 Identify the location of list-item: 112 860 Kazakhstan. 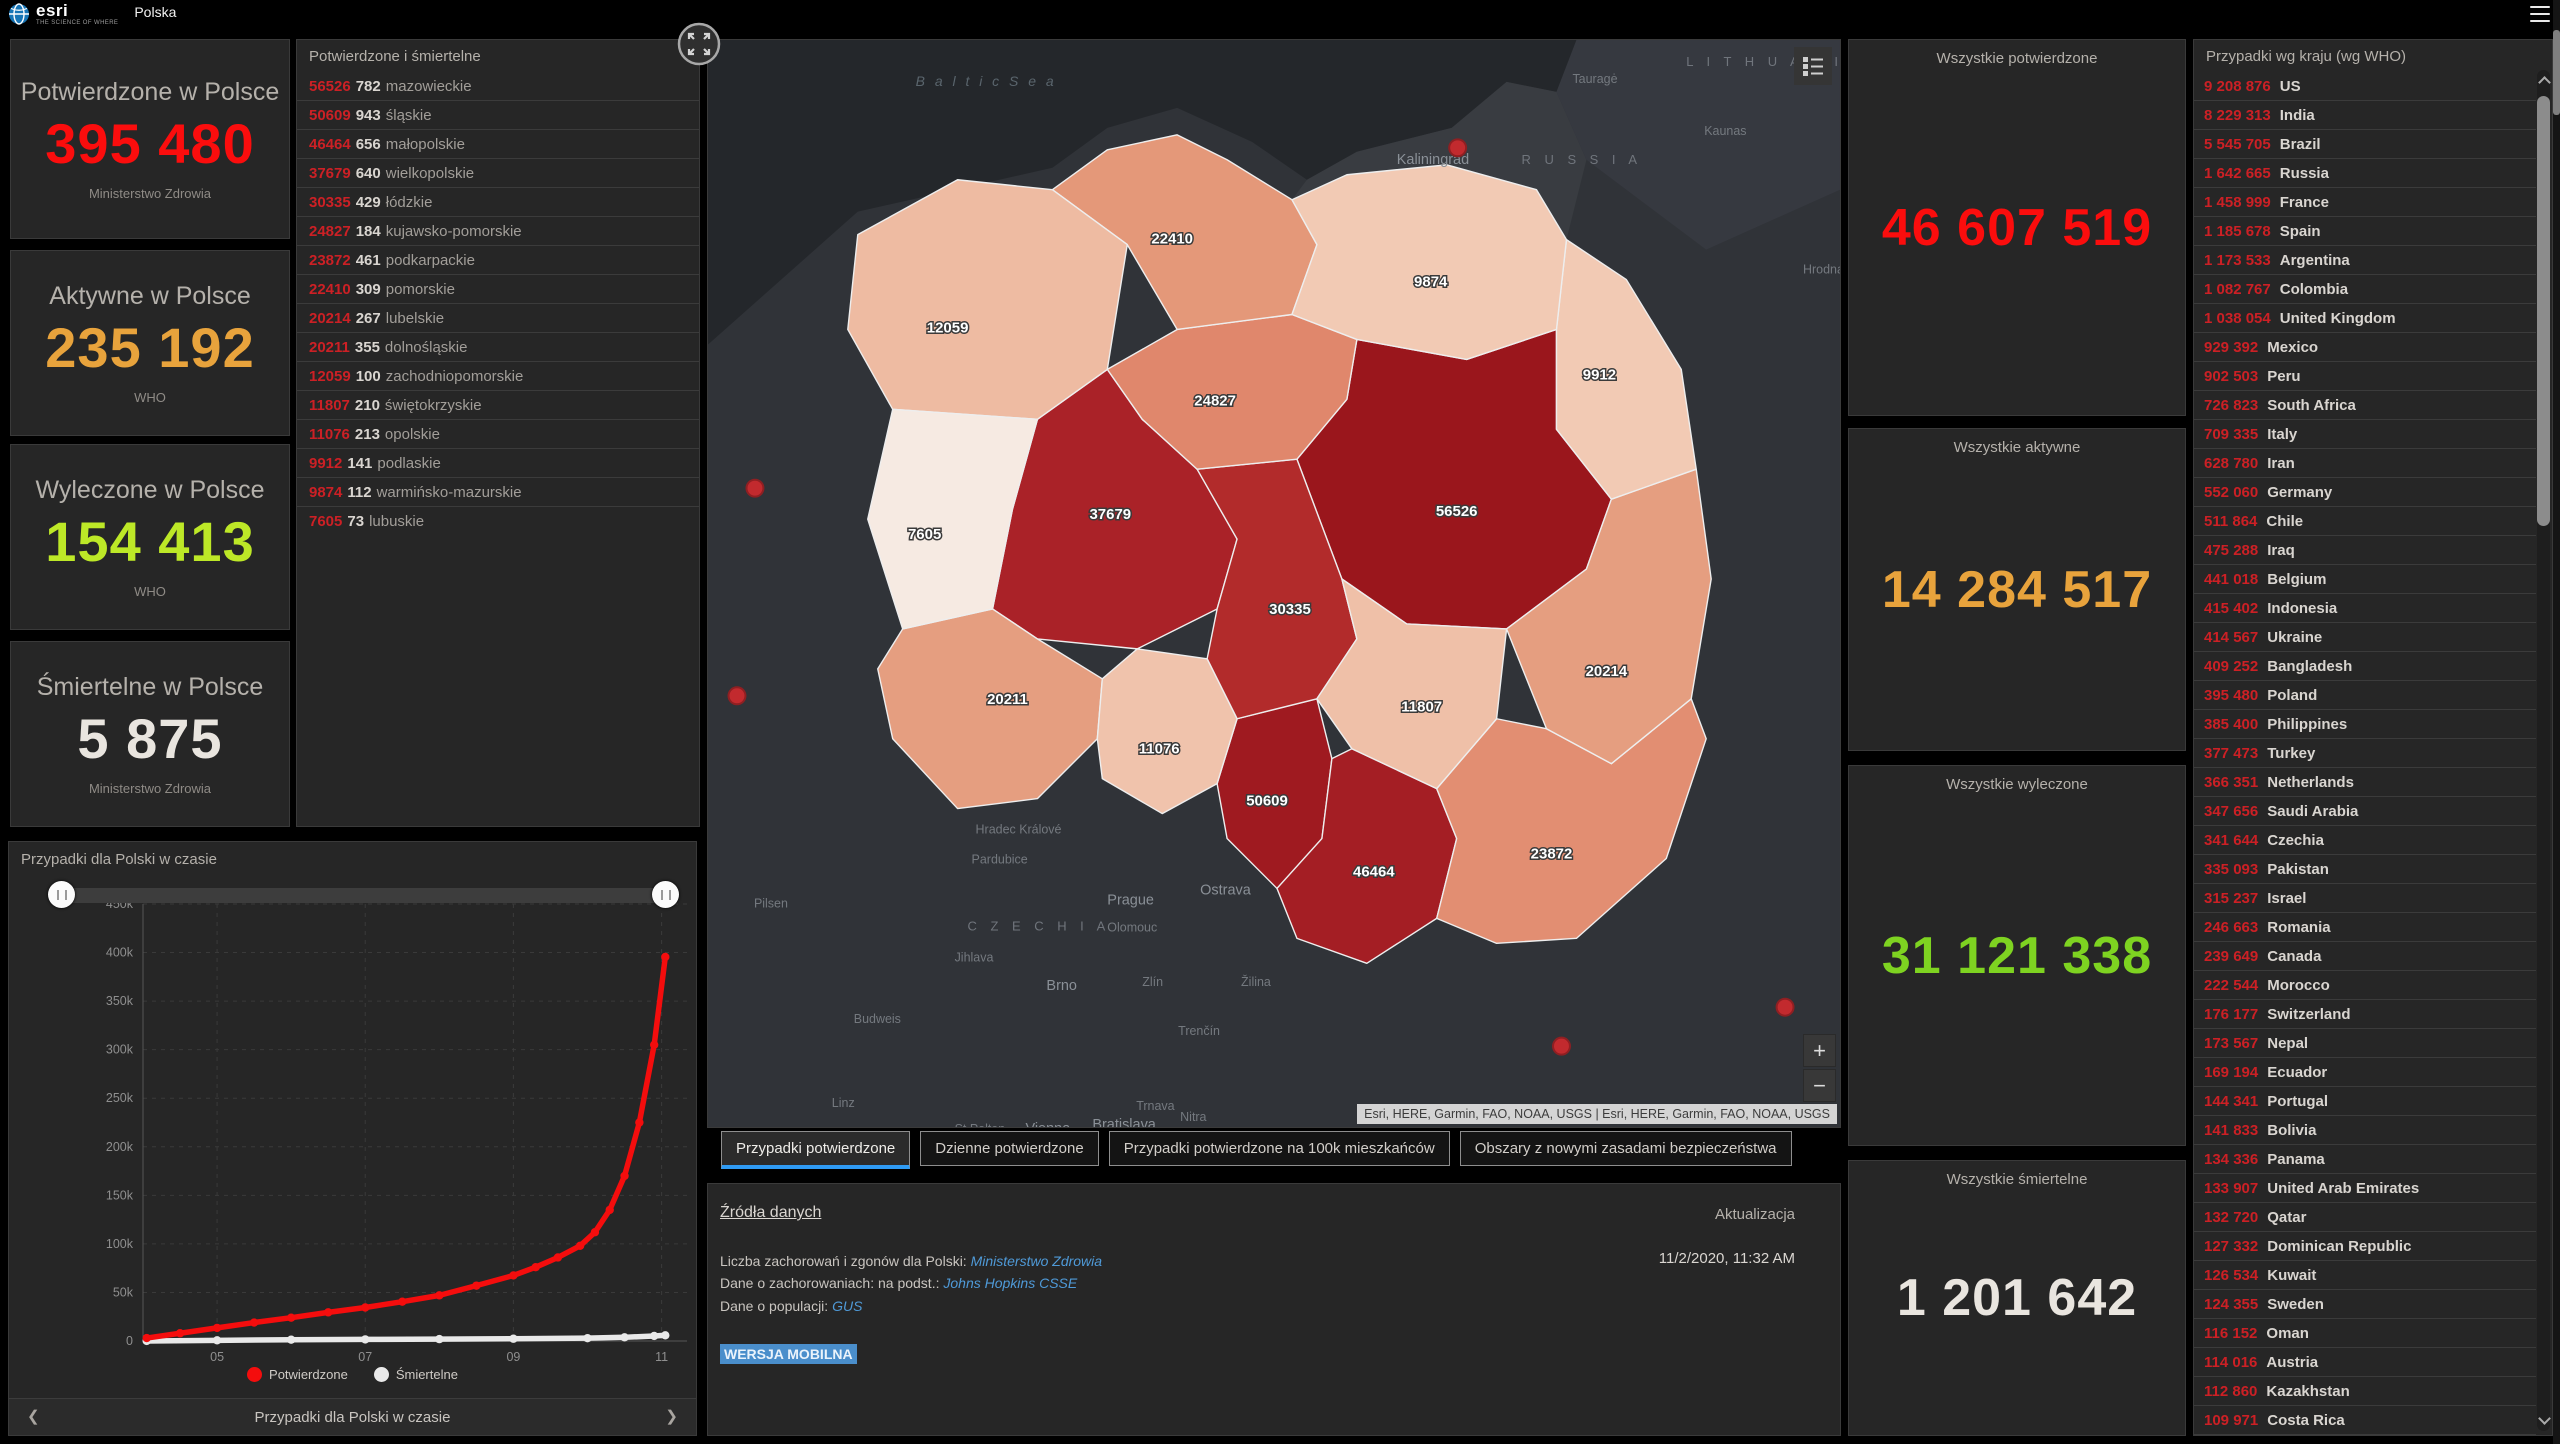
(2365, 1390).